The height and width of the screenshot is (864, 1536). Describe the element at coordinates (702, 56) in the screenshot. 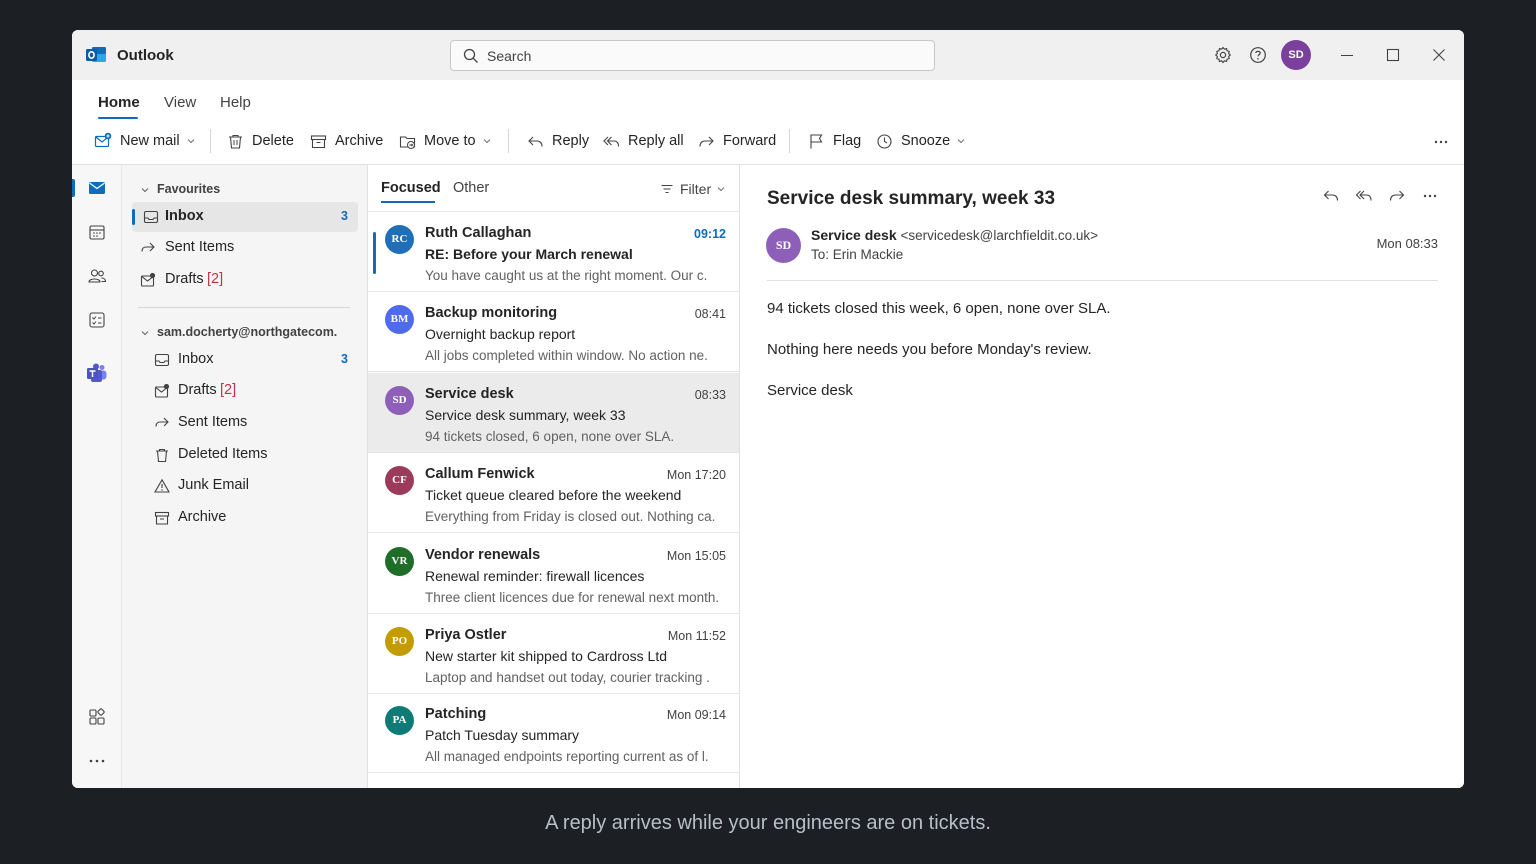

I see `search-input` at that location.